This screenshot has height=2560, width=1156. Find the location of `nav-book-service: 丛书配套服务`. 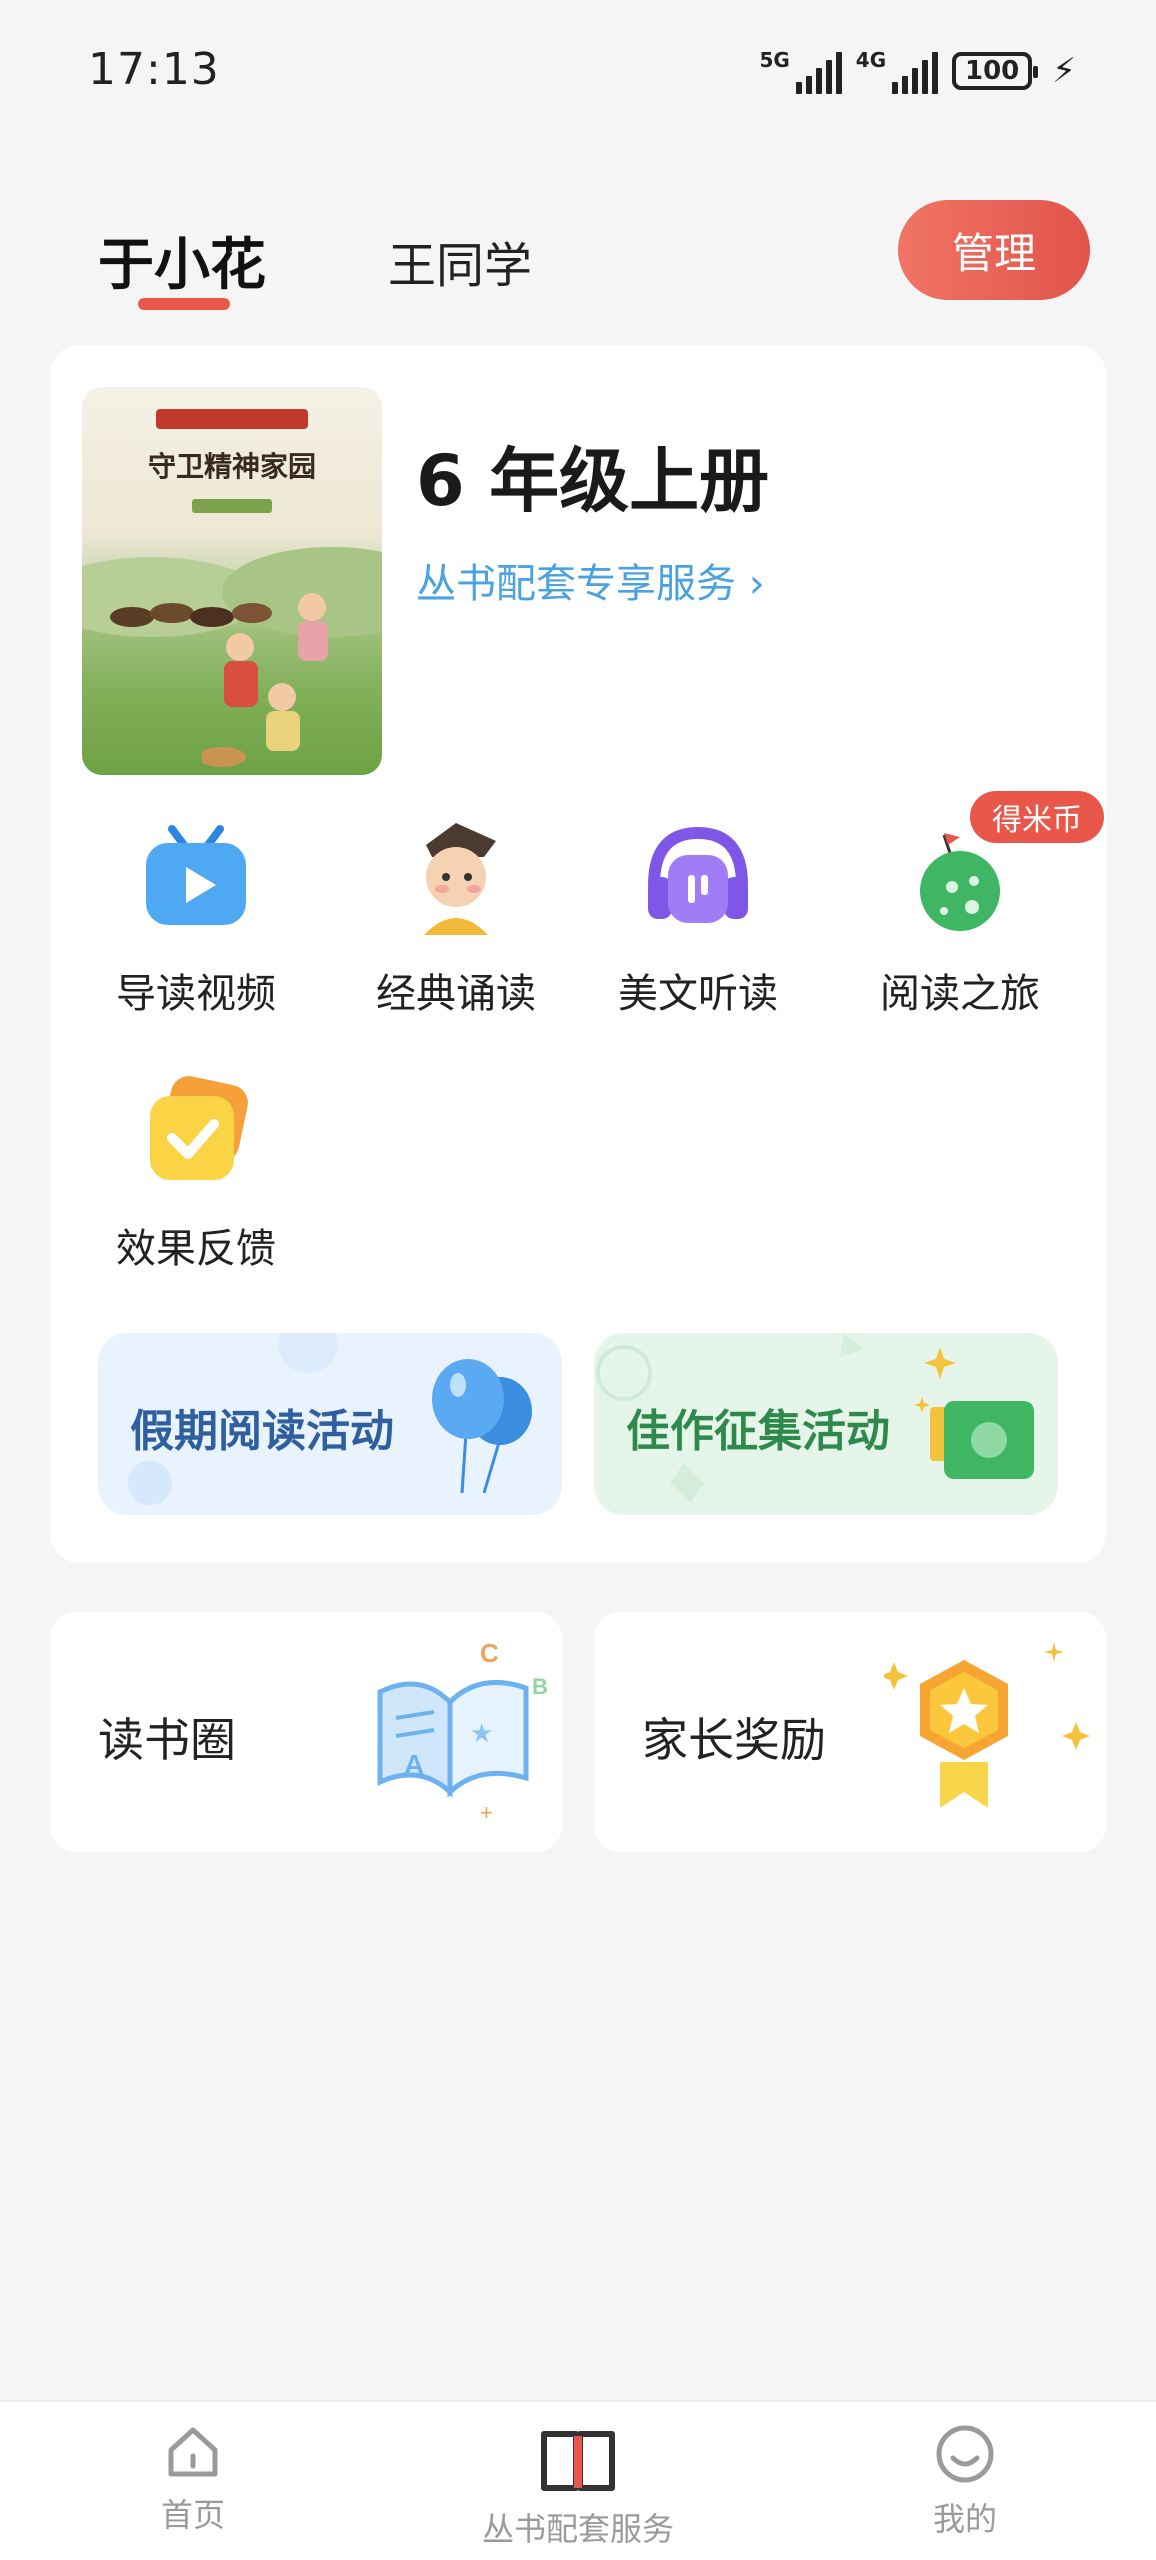

nav-book-service: 丛书配套服务 is located at coordinates (578, 2487).